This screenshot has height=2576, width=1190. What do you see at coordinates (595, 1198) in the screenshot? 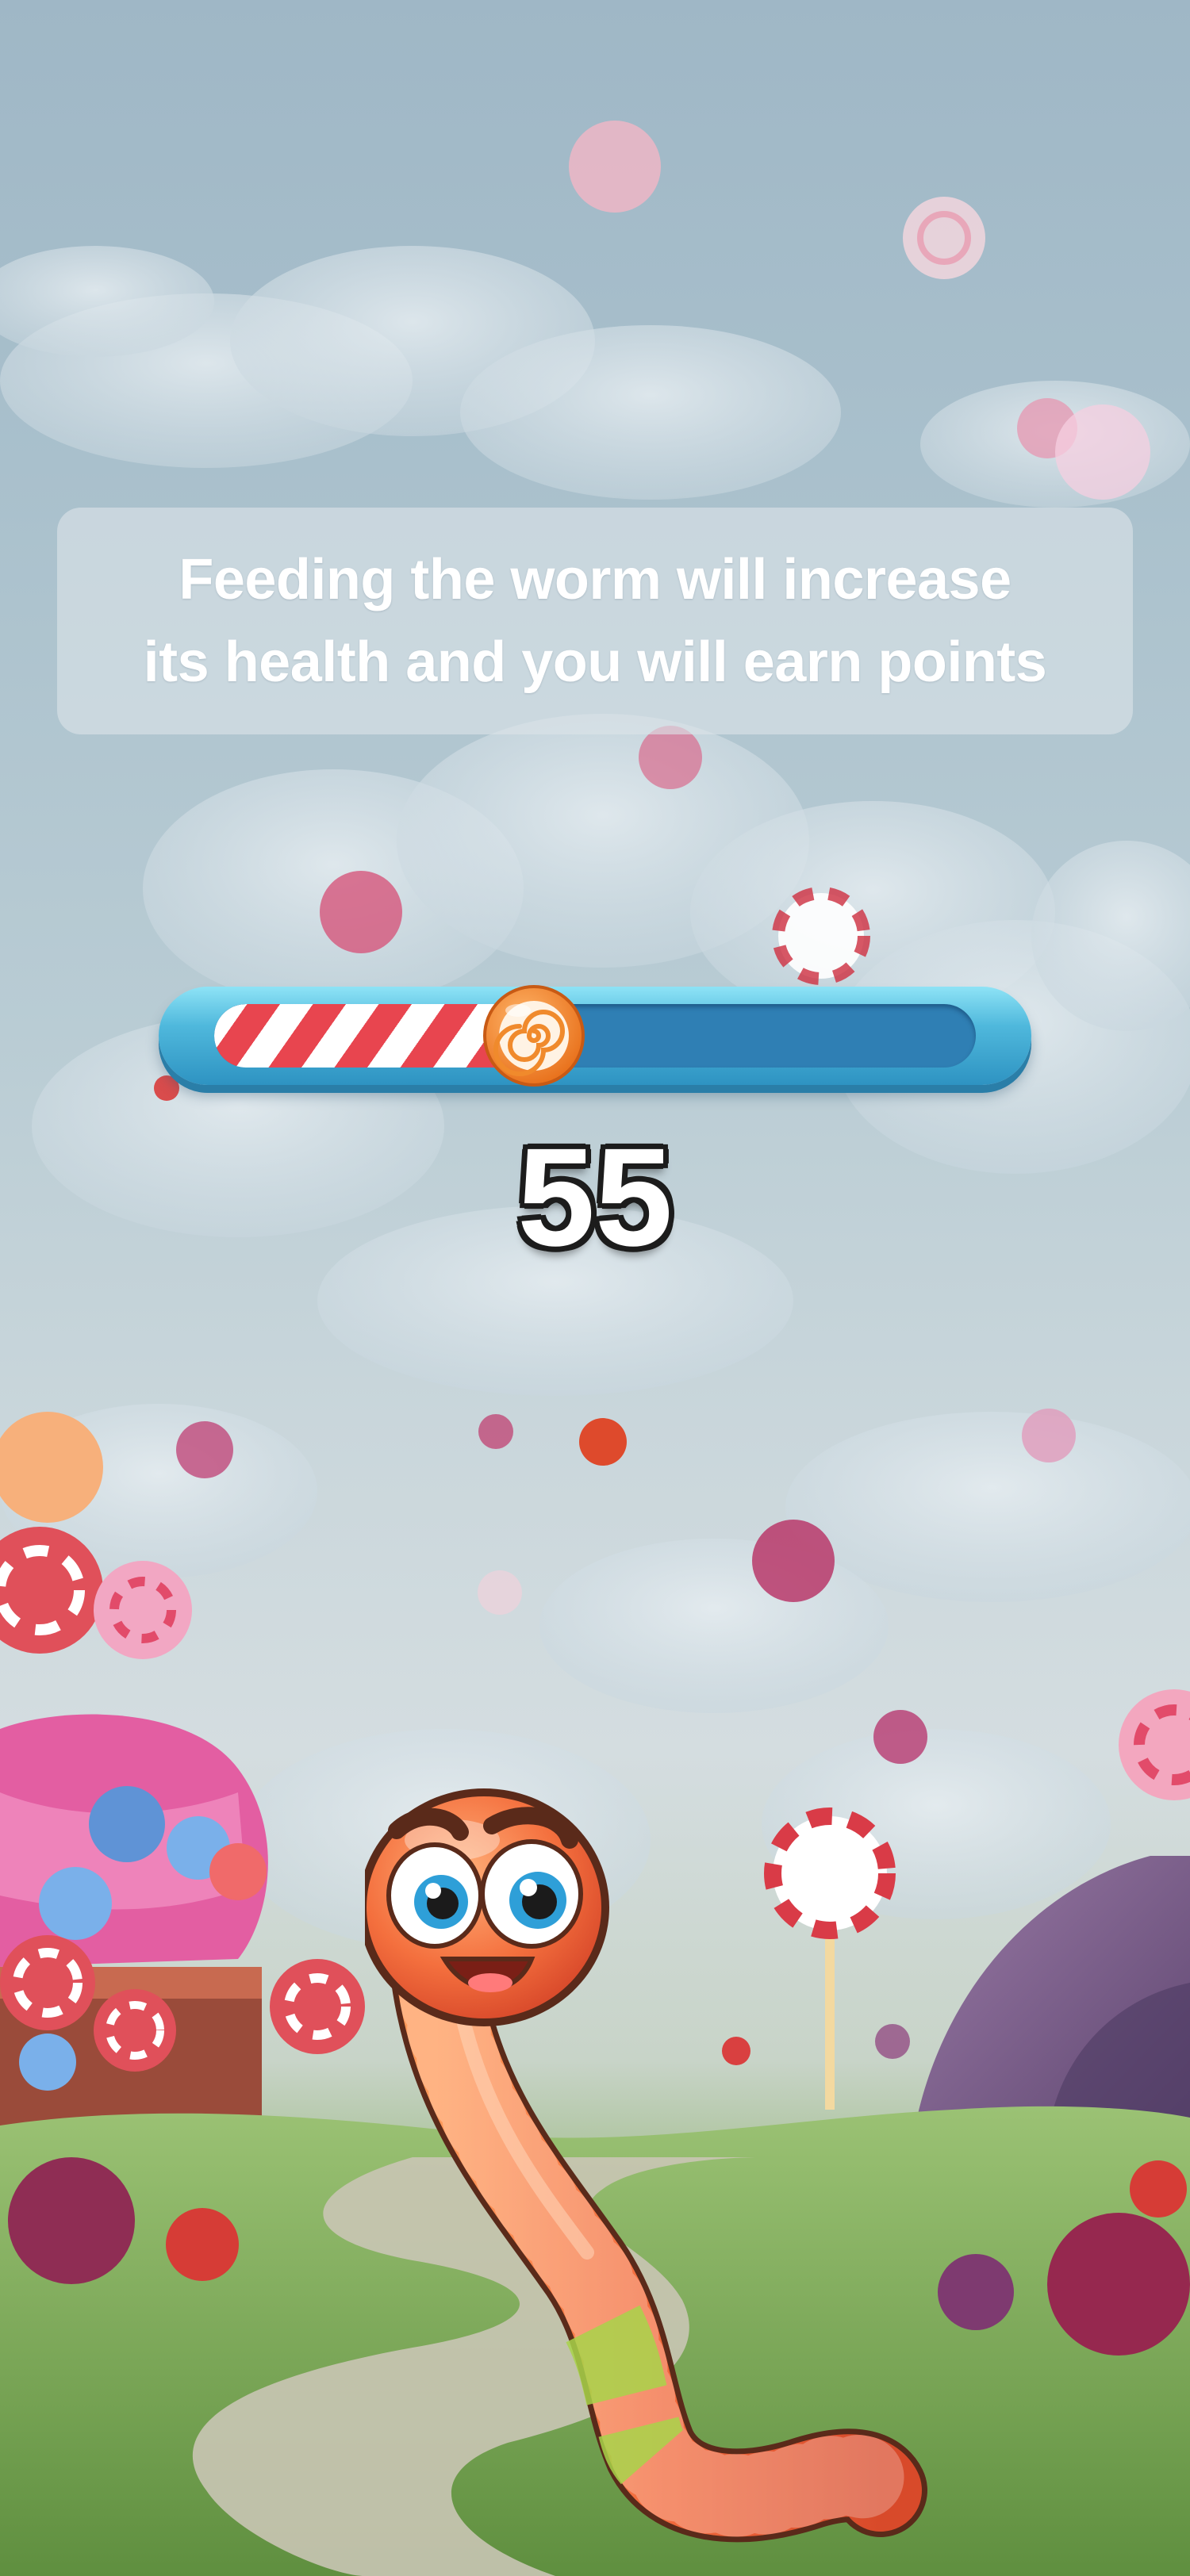
I see `score-counter: 55` at bounding box center [595, 1198].